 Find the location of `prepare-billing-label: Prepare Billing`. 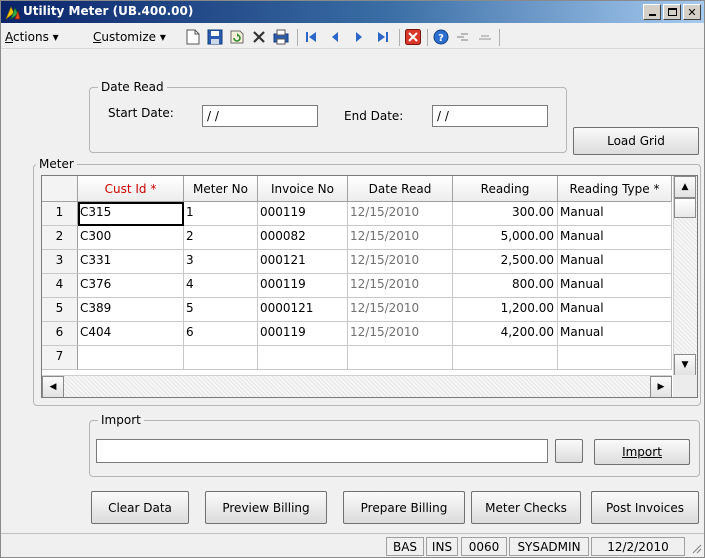

prepare-billing-label: Prepare Billing is located at coordinates (404, 507).